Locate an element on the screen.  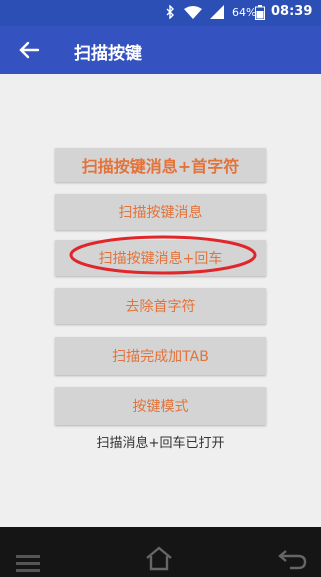
battery-percent: 64% is located at coordinates (244, 12).